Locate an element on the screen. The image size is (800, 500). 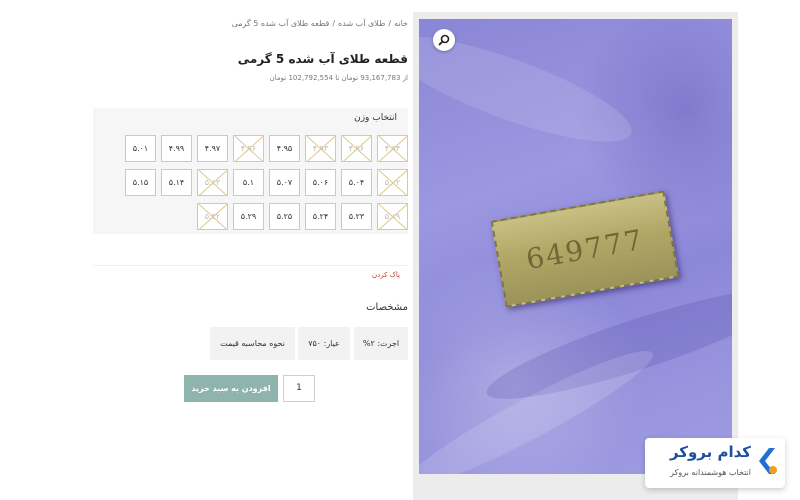
spec-karat: عیار: ۷۵۰ is located at coordinates (324, 343).